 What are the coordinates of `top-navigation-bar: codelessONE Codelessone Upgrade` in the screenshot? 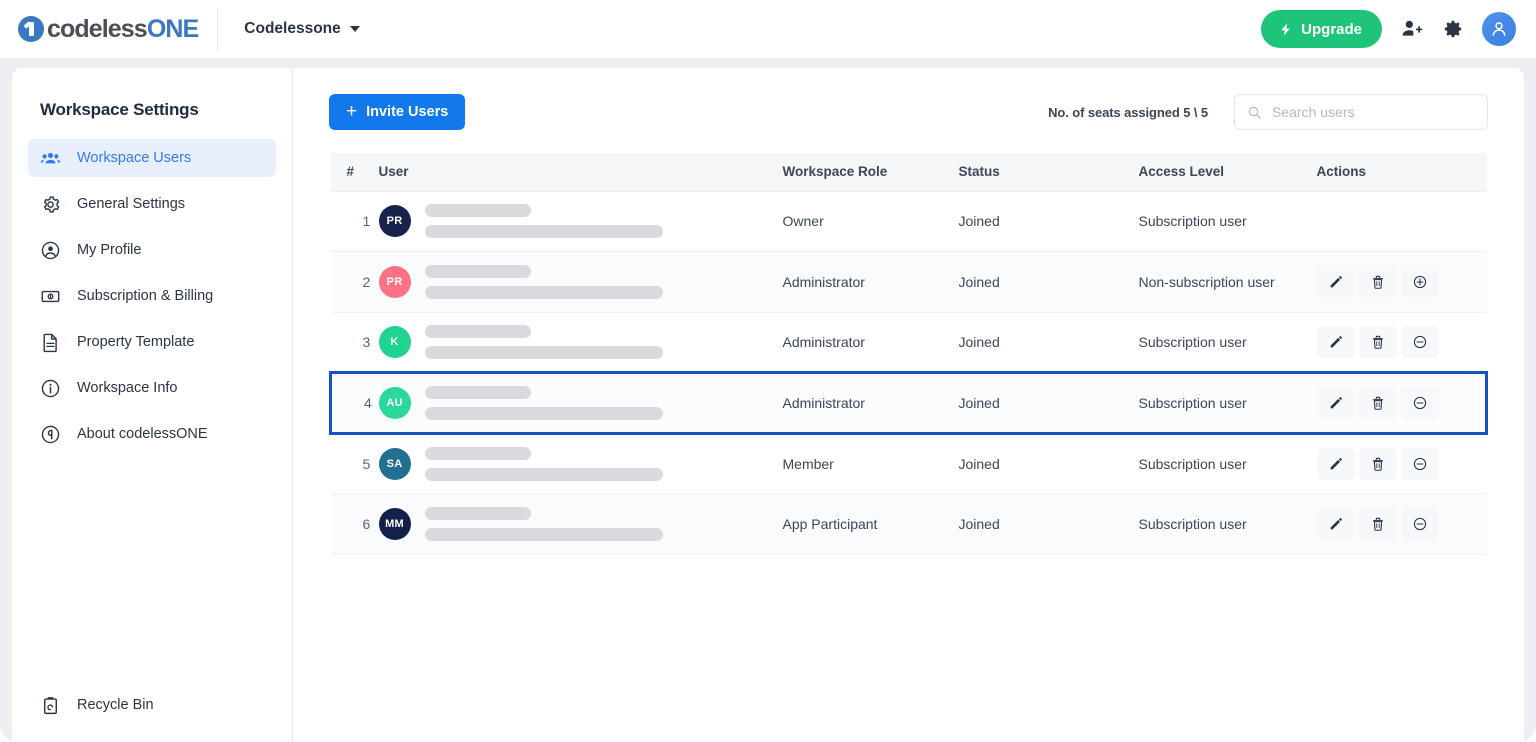 It's located at (768, 29).